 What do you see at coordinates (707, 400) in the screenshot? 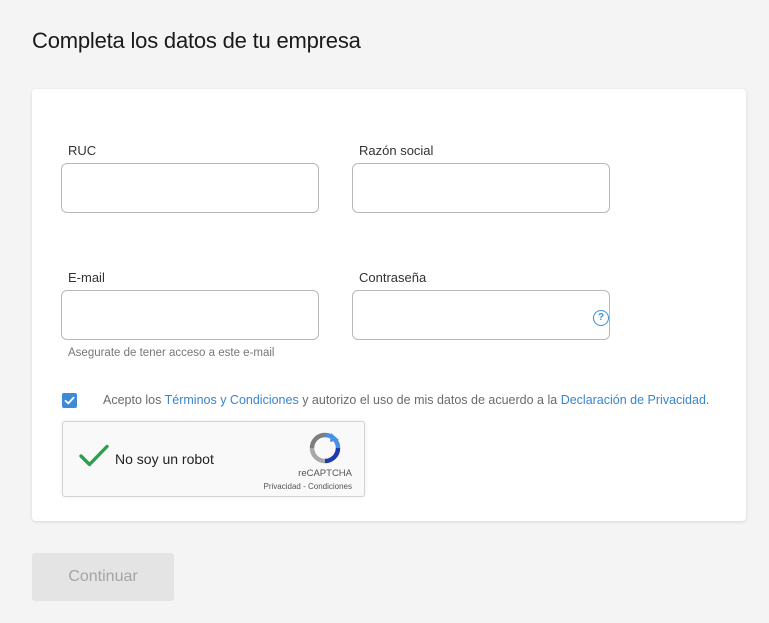
I see `terms-text-after: .` at bounding box center [707, 400].